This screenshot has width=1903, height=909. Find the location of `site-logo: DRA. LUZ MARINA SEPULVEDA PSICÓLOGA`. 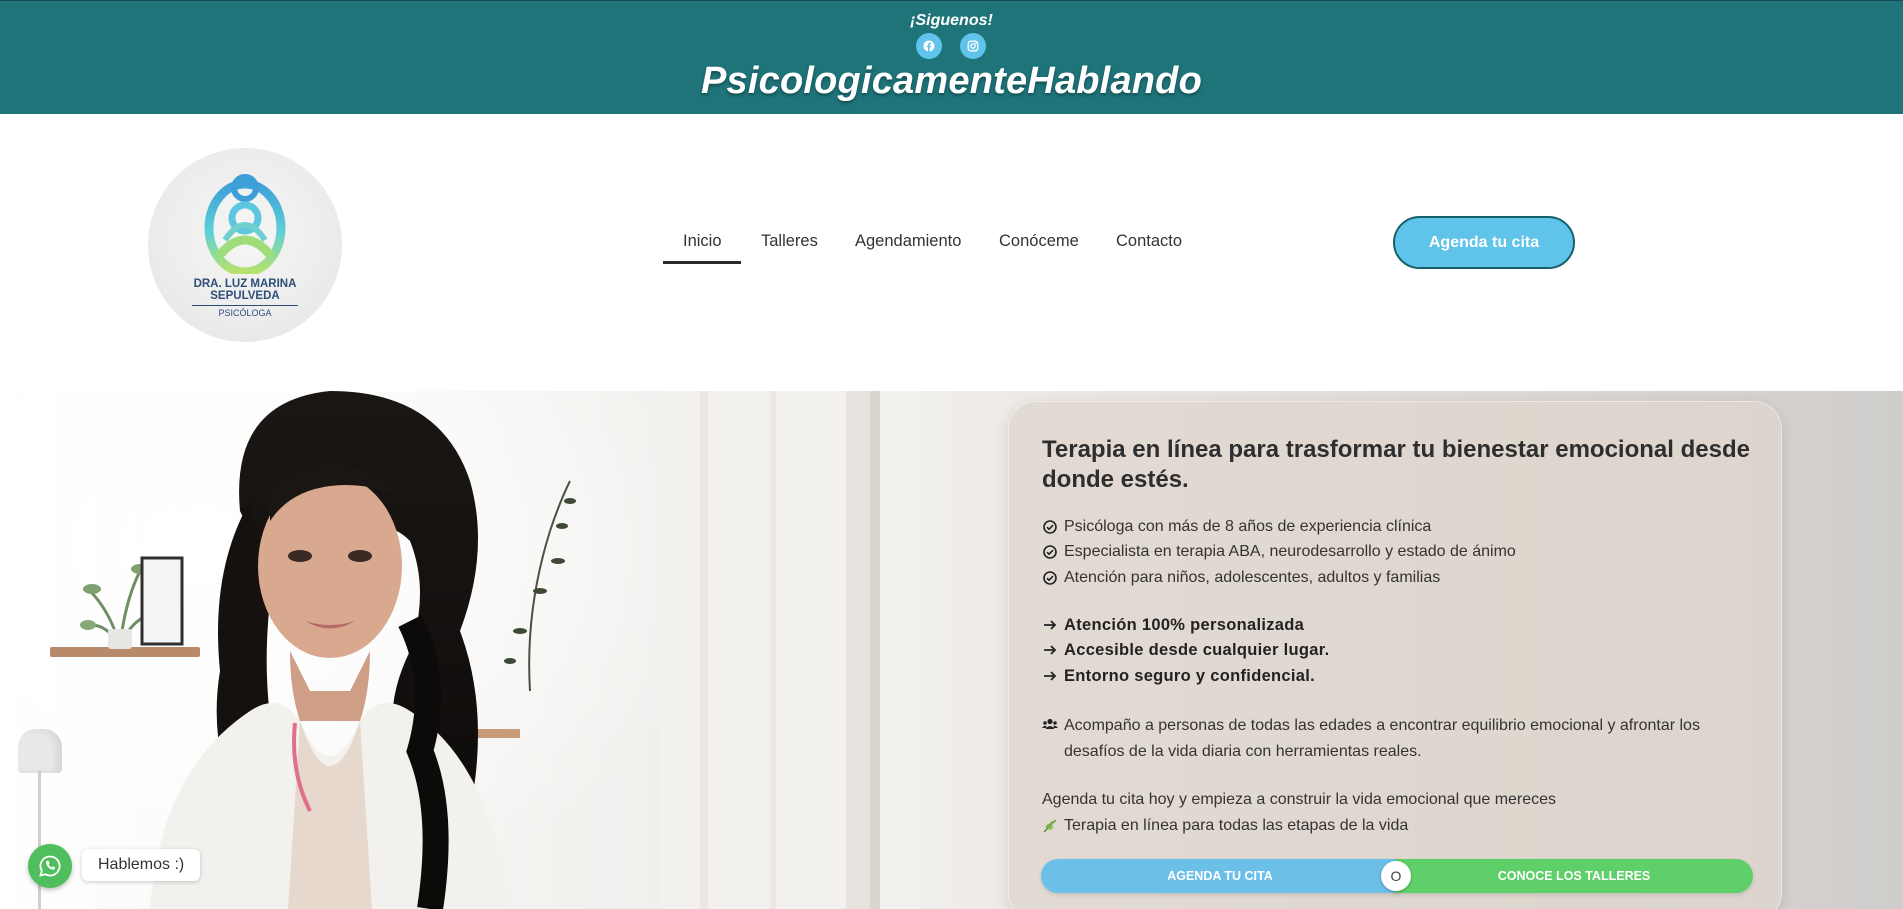

site-logo: DRA. LUZ MARINA SEPULVEDA PSICÓLOGA is located at coordinates (245, 245).